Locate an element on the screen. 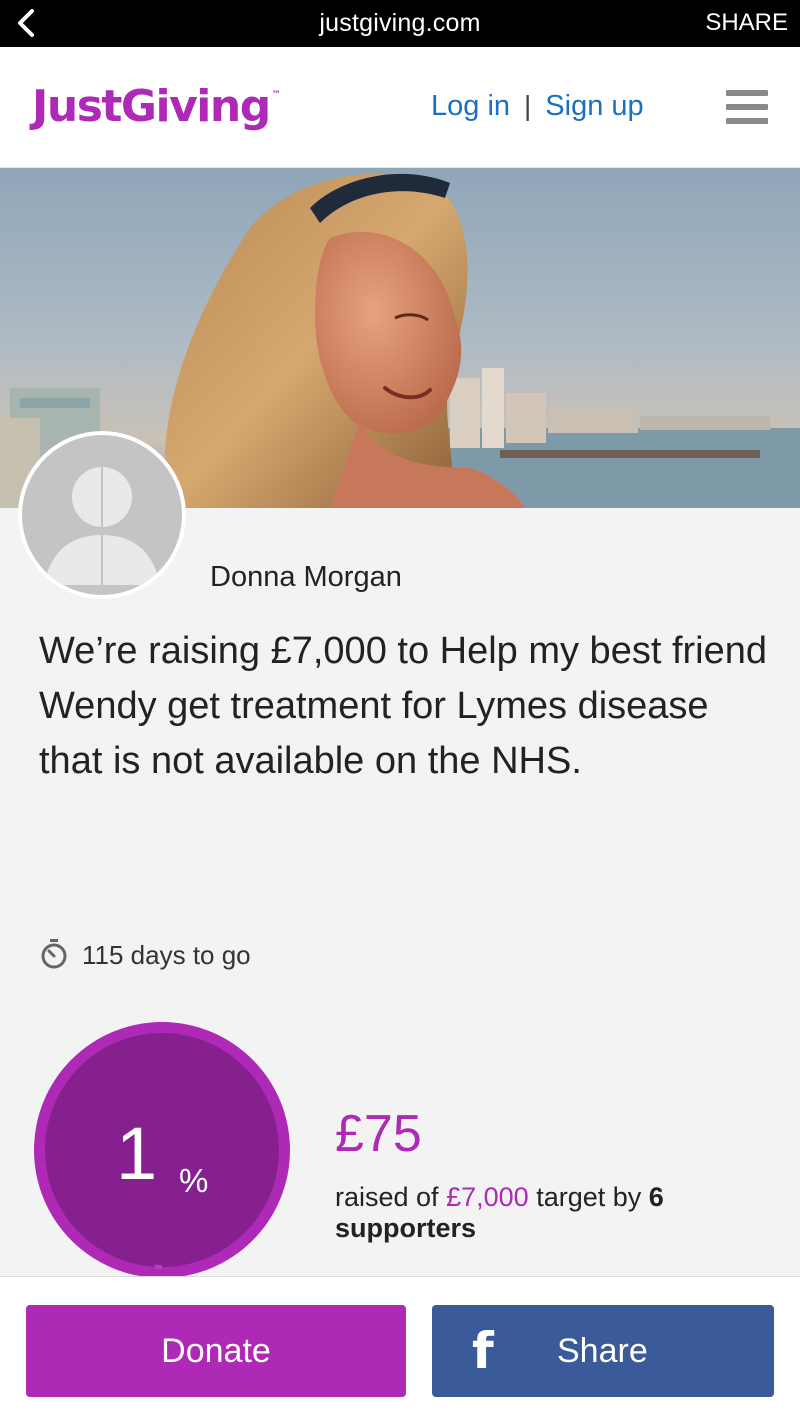  facebook-icon: f is located at coordinates (483, 1351).